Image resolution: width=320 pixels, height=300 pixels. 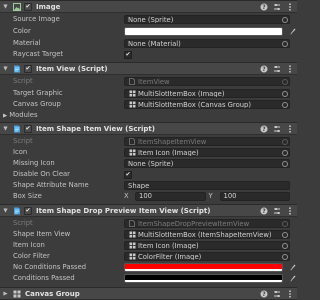 I want to click on field-value: ItemShapeDropPreviewItemView, so click(x=194, y=223).